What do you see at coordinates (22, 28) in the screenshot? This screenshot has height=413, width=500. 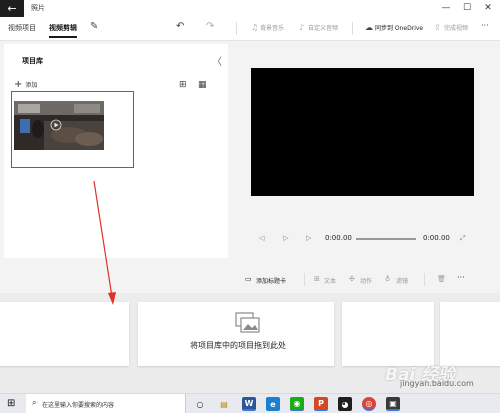 I see `tab-video-project: 视频项目` at bounding box center [22, 28].